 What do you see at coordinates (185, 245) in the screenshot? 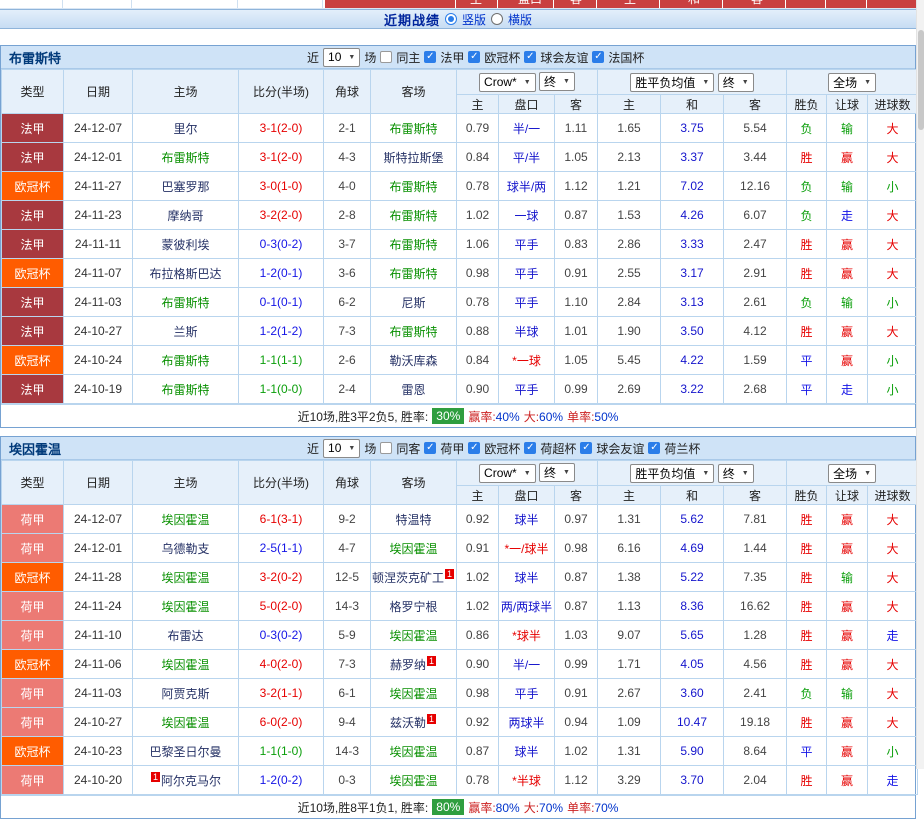
I see `home-team-link: 蒙彼利埃` at bounding box center [185, 245].